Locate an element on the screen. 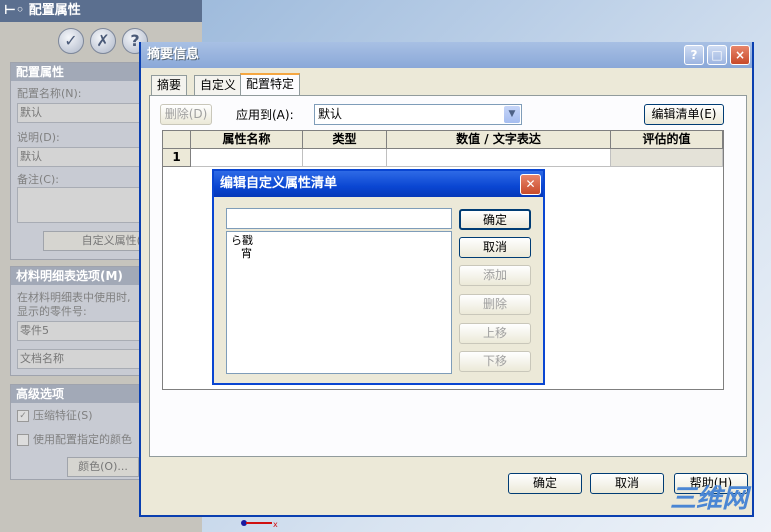  close-icon: ✕ is located at coordinates (530, 184).